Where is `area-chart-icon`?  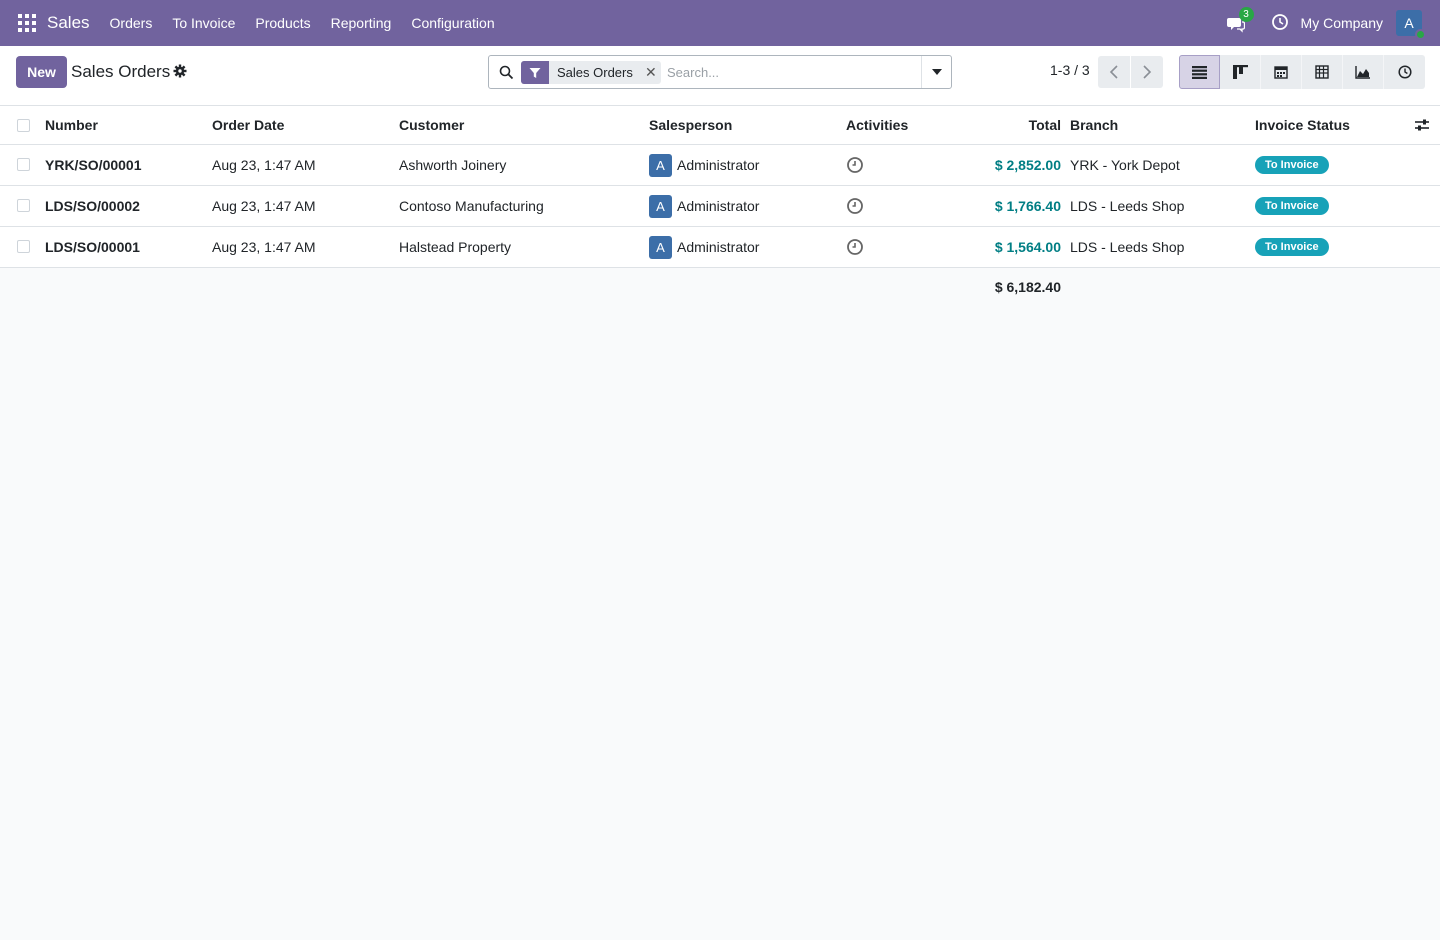
area-chart-icon is located at coordinates (1362, 72).